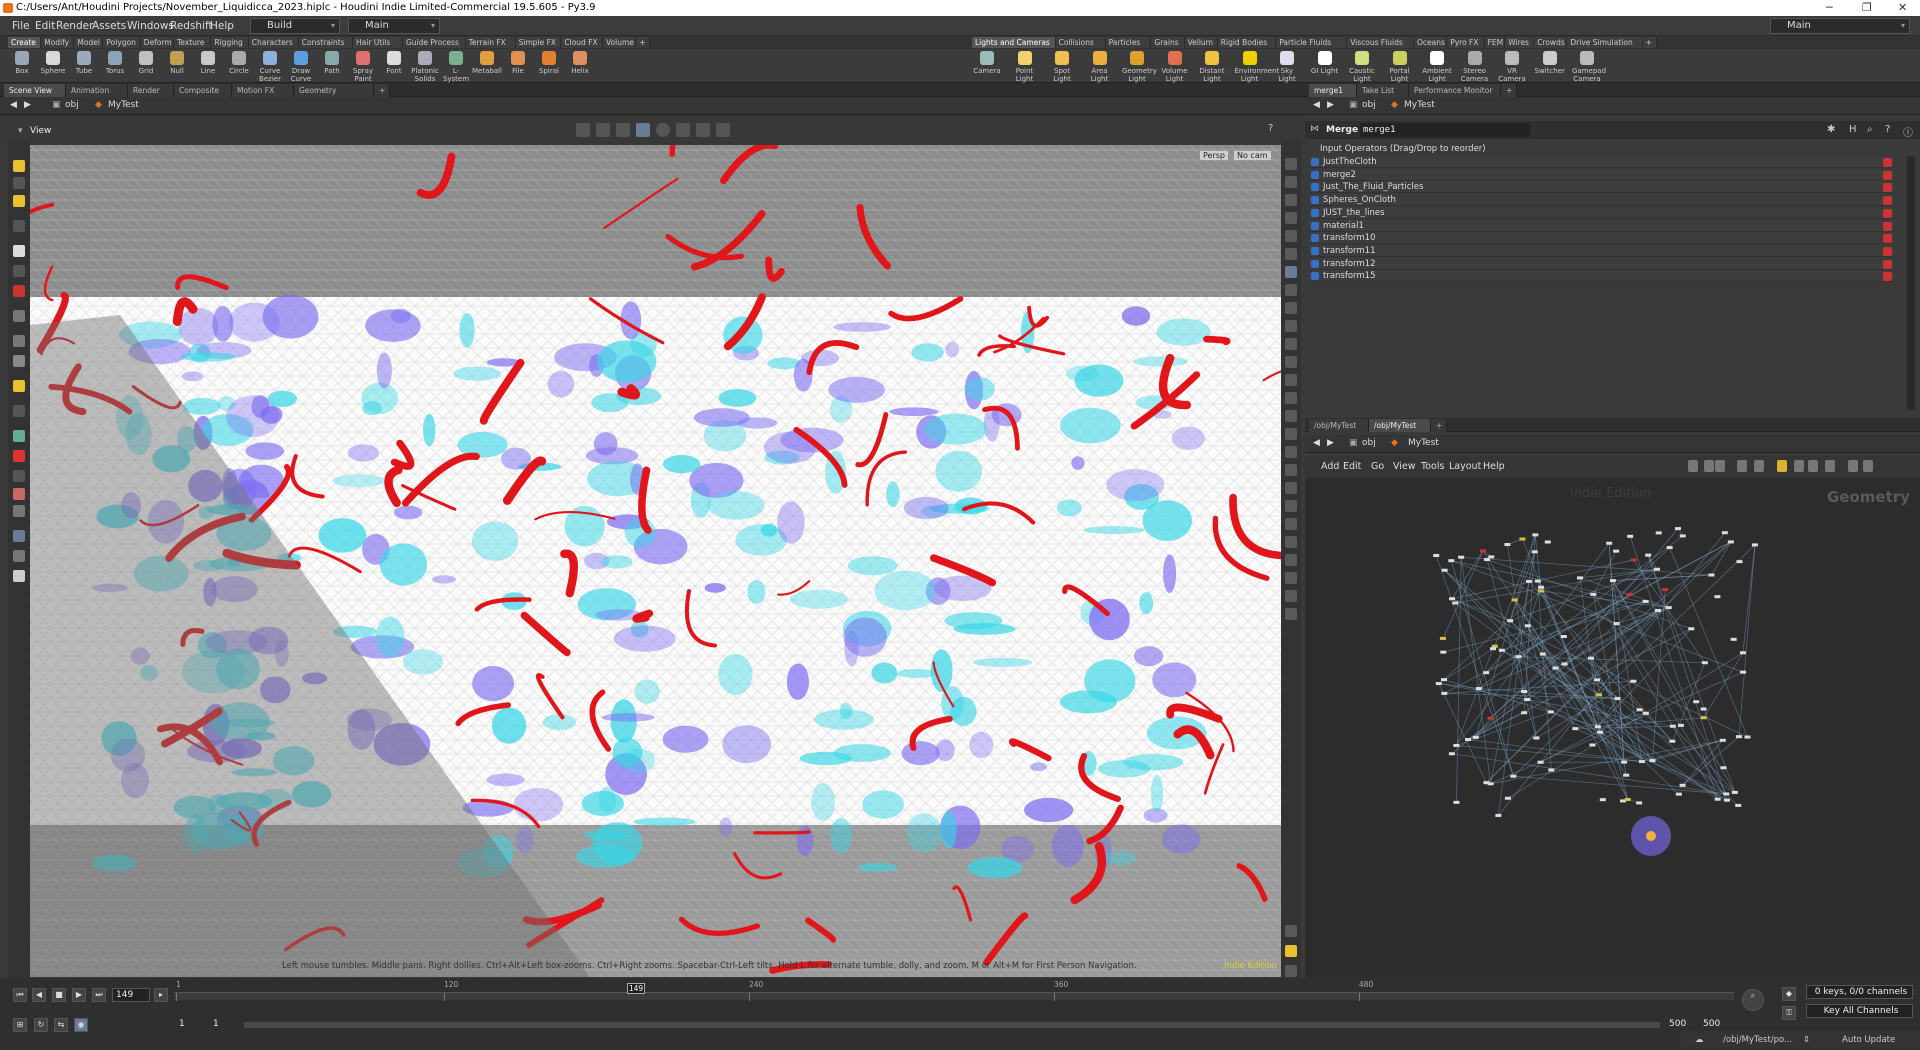 The width and height of the screenshot is (1920, 1050). I want to click on main-dropdown: Main ▾, so click(1840, 26).